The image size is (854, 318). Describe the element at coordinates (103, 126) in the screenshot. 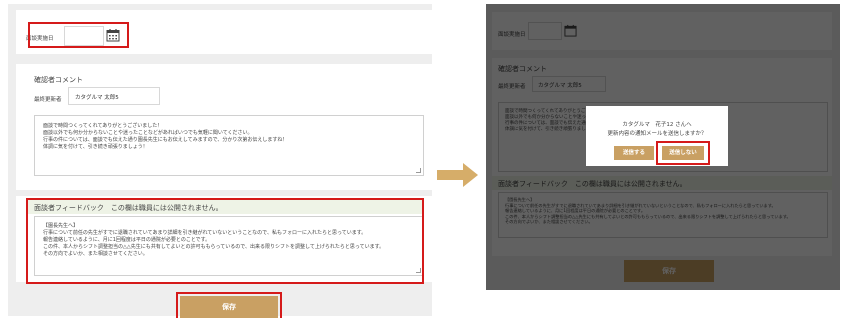

I see `comment-line: 面談で時間つくってくれてありがとうございました！` at that location.